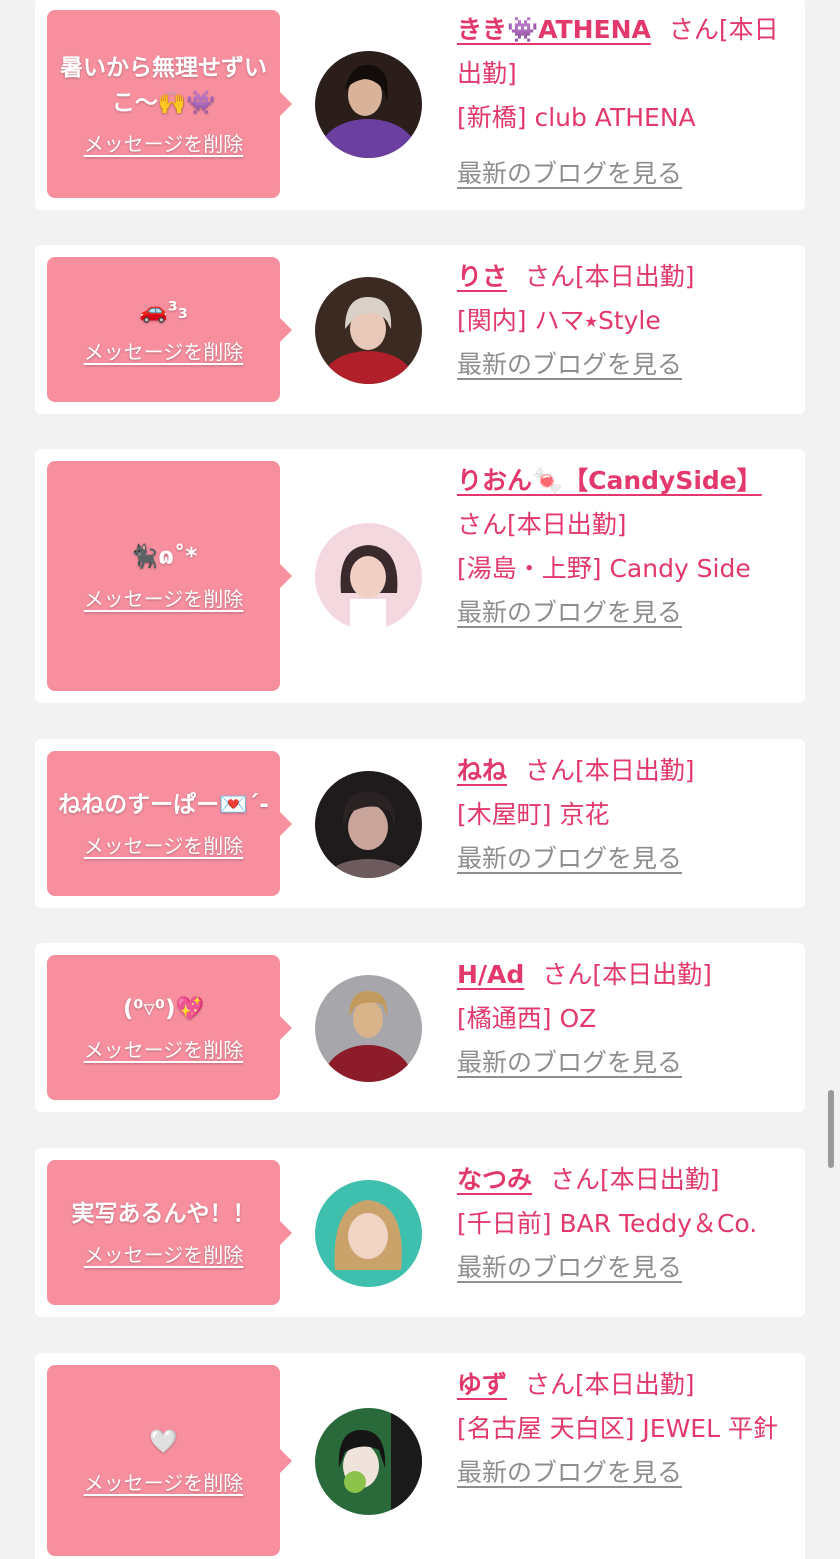  Describe the element at coordinates (609, 480) in the screenshot. I see `cast-name-link: りおん🍬【CandySide】` at that location.